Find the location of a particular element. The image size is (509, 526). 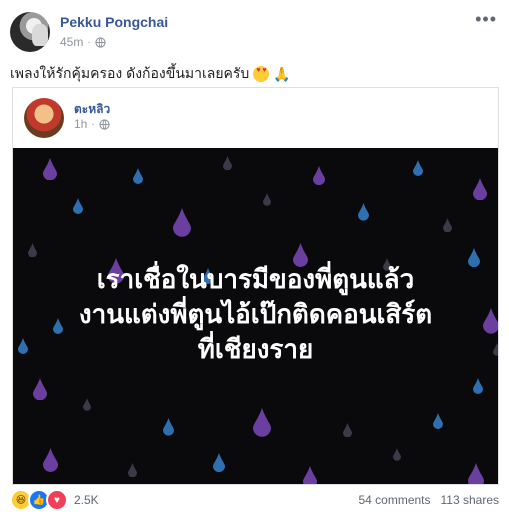

image-text-line: ที่เชียงราย is located at coordinates (255, 350).